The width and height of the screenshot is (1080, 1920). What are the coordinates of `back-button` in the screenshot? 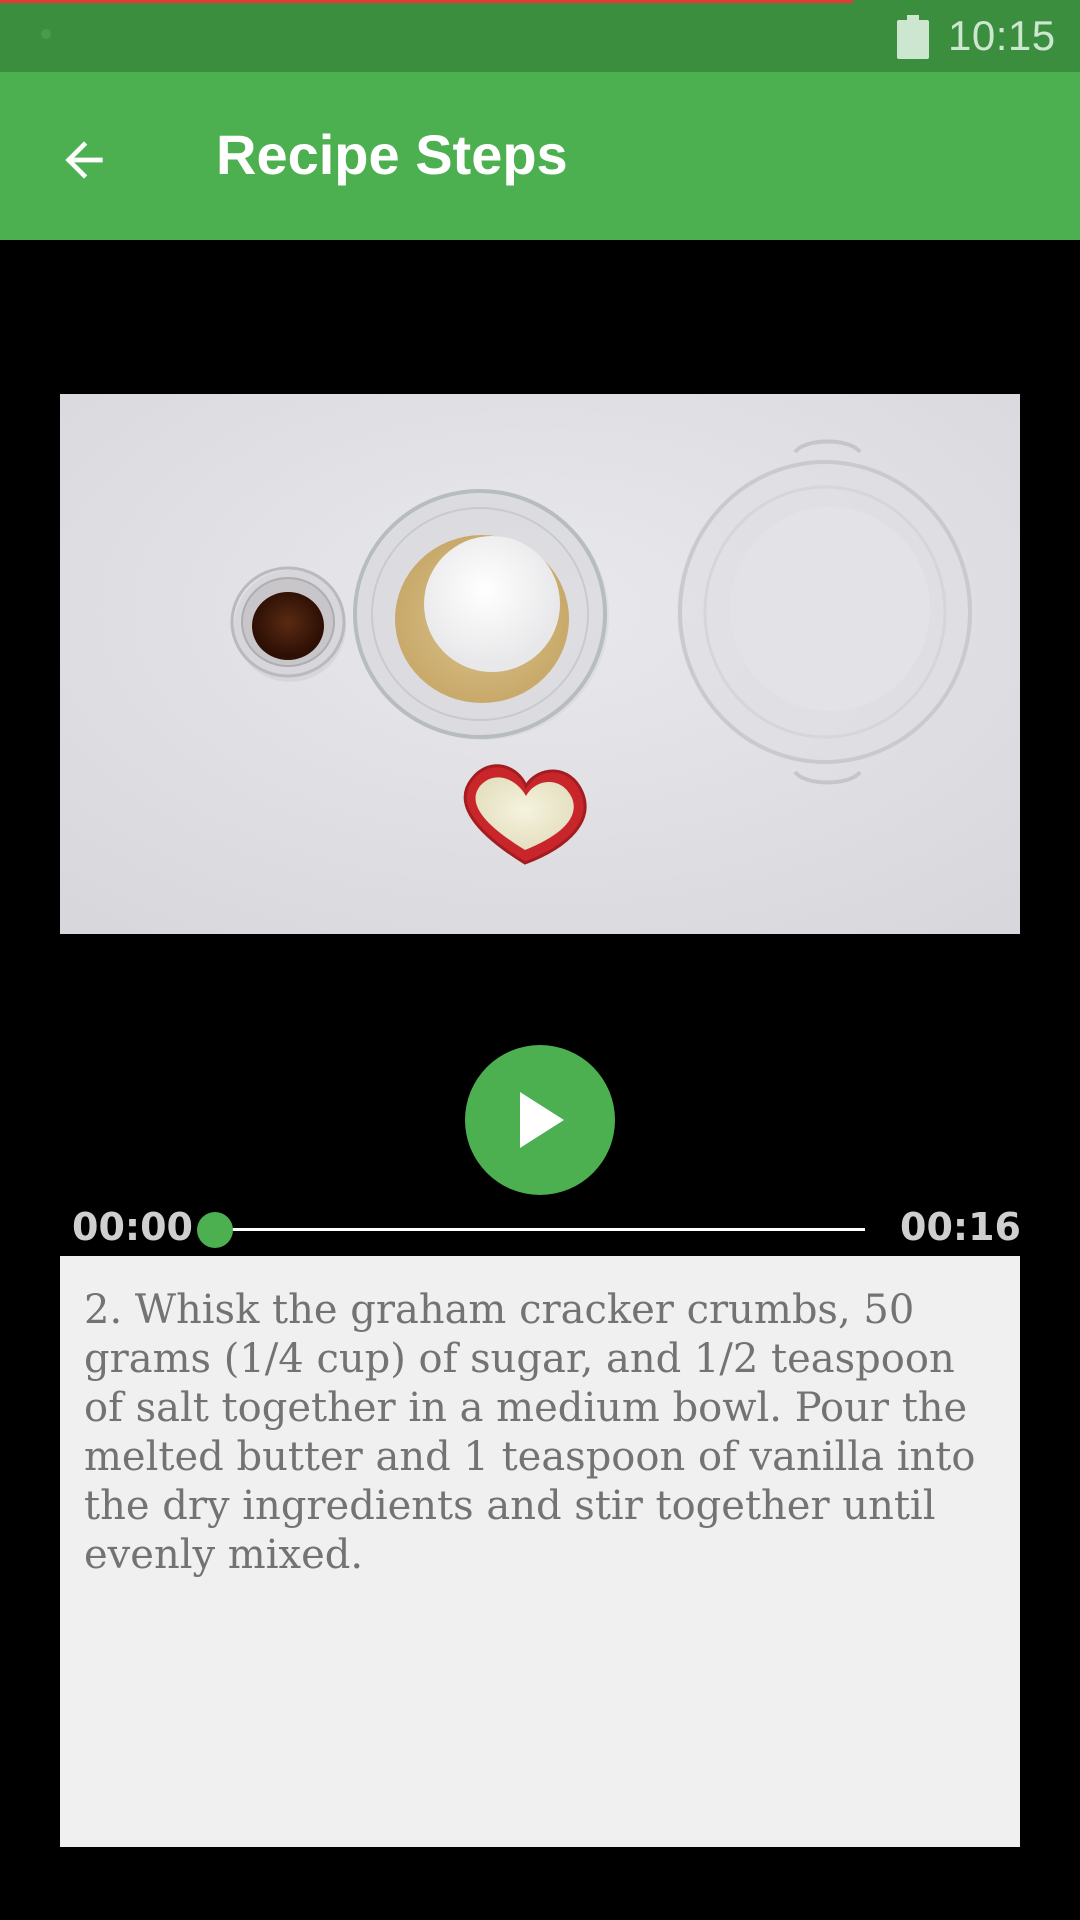 It's located at (84, 160).